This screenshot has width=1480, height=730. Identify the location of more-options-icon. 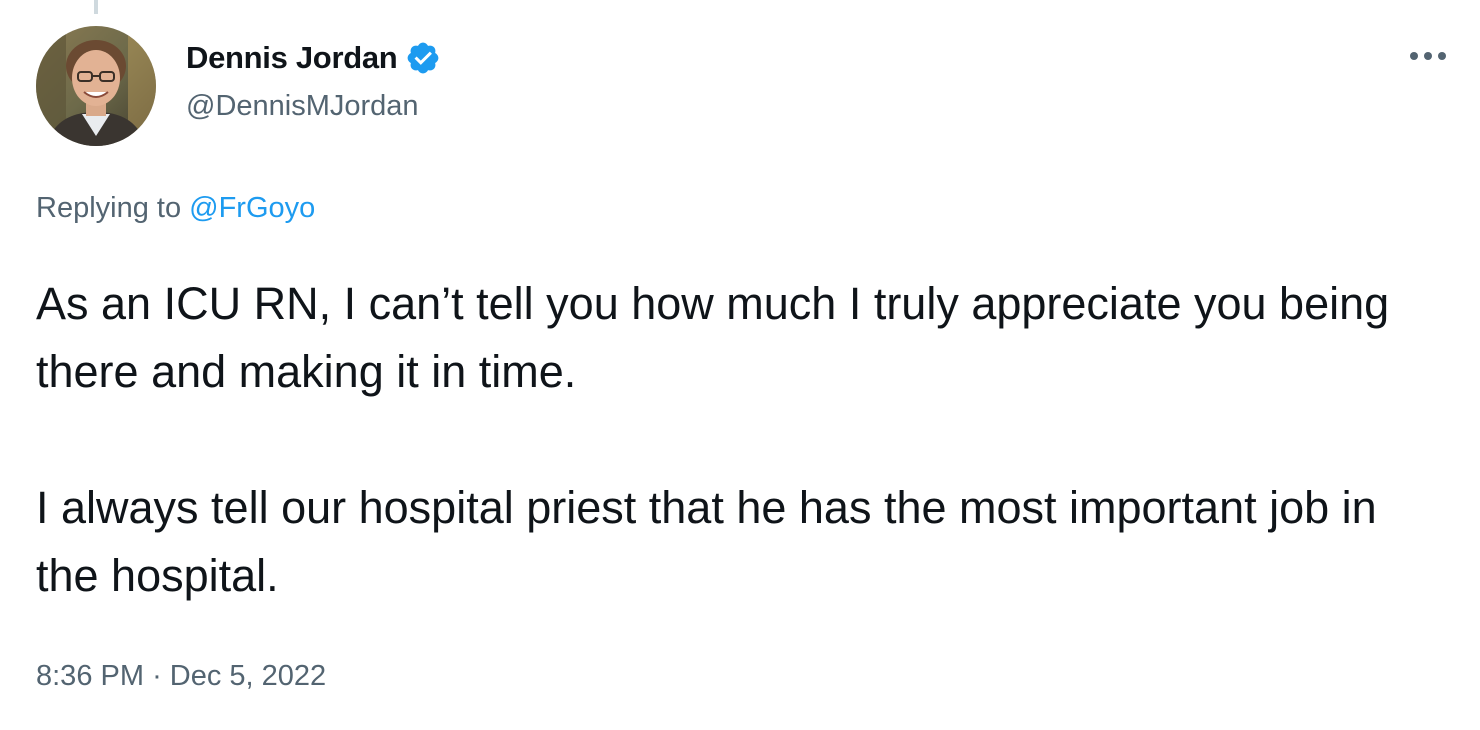
(1428, 56).